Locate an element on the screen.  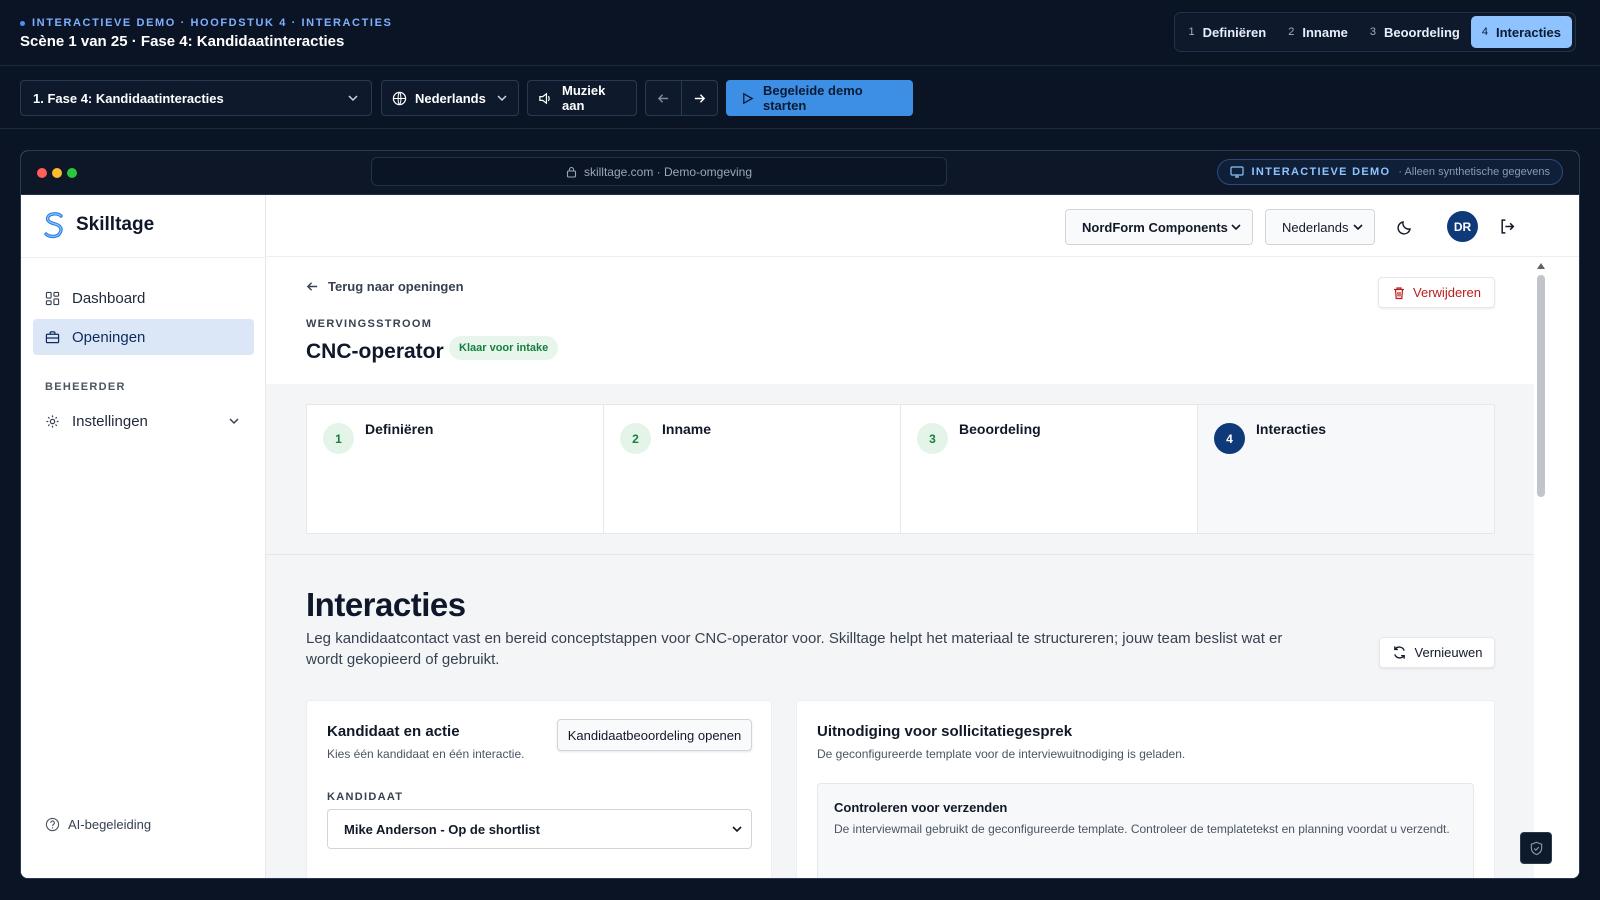
briefcase-icon is located at coordinates (52, 336).